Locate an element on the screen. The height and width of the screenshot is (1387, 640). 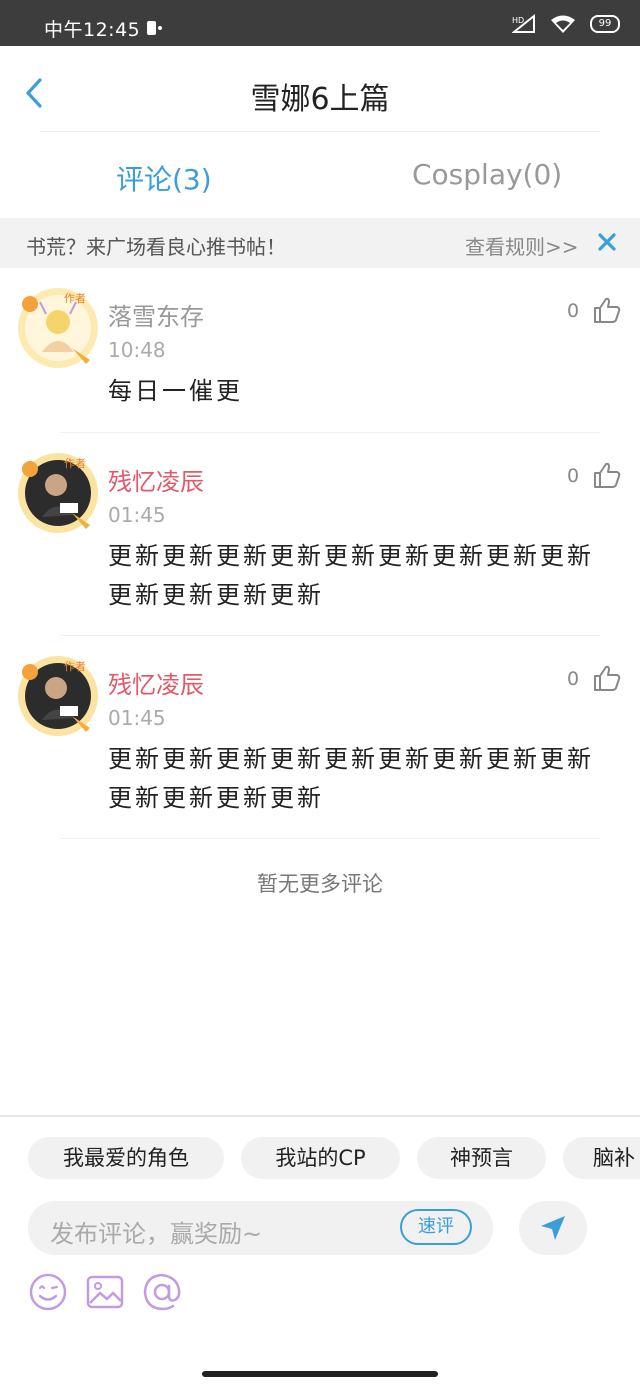
tab-cosplay: Cosplay(0) is located at coordinates (487, 174).